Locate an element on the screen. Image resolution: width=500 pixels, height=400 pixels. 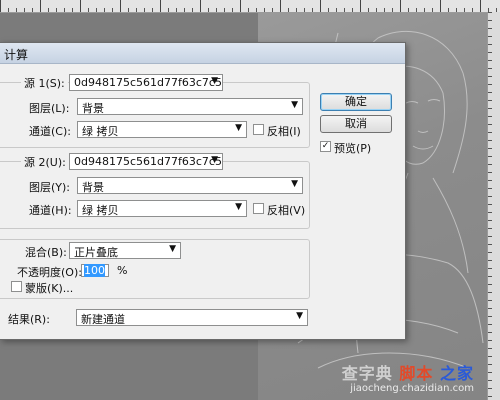
vertical-ruler is located at coordinates (493, 206).